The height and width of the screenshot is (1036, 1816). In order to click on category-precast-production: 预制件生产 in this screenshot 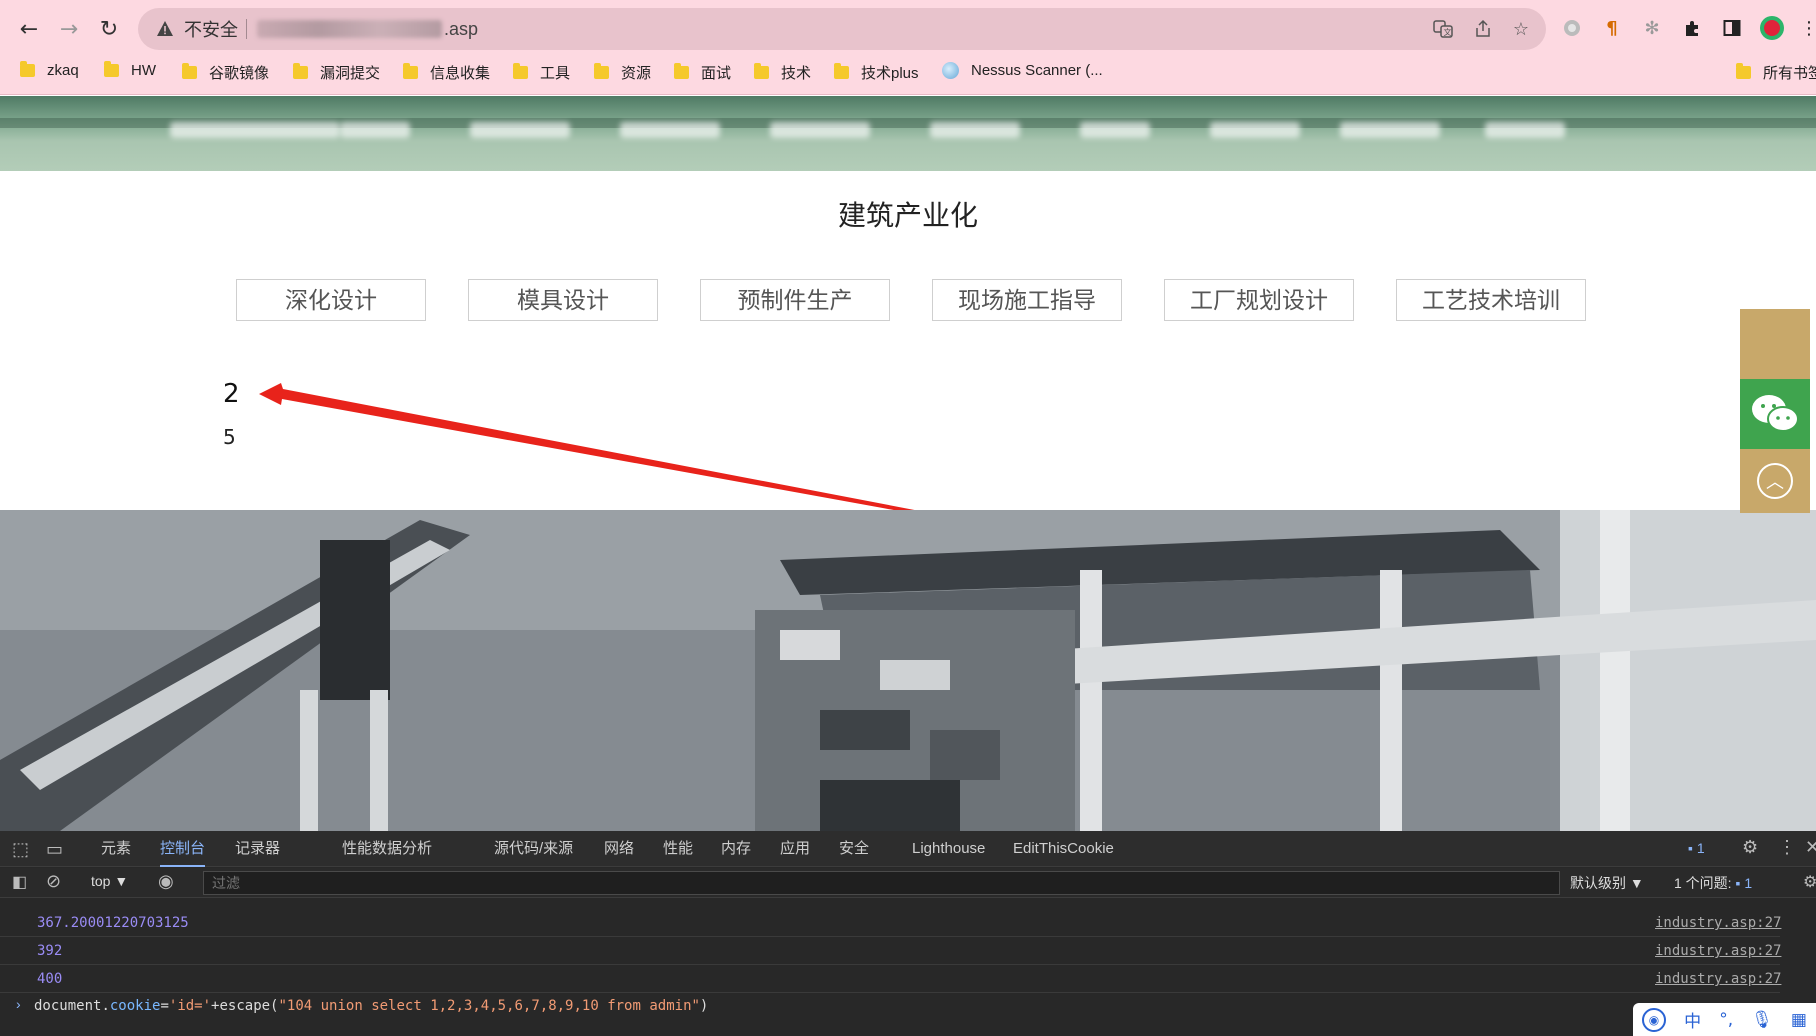, I will do `click(795, 300)`.